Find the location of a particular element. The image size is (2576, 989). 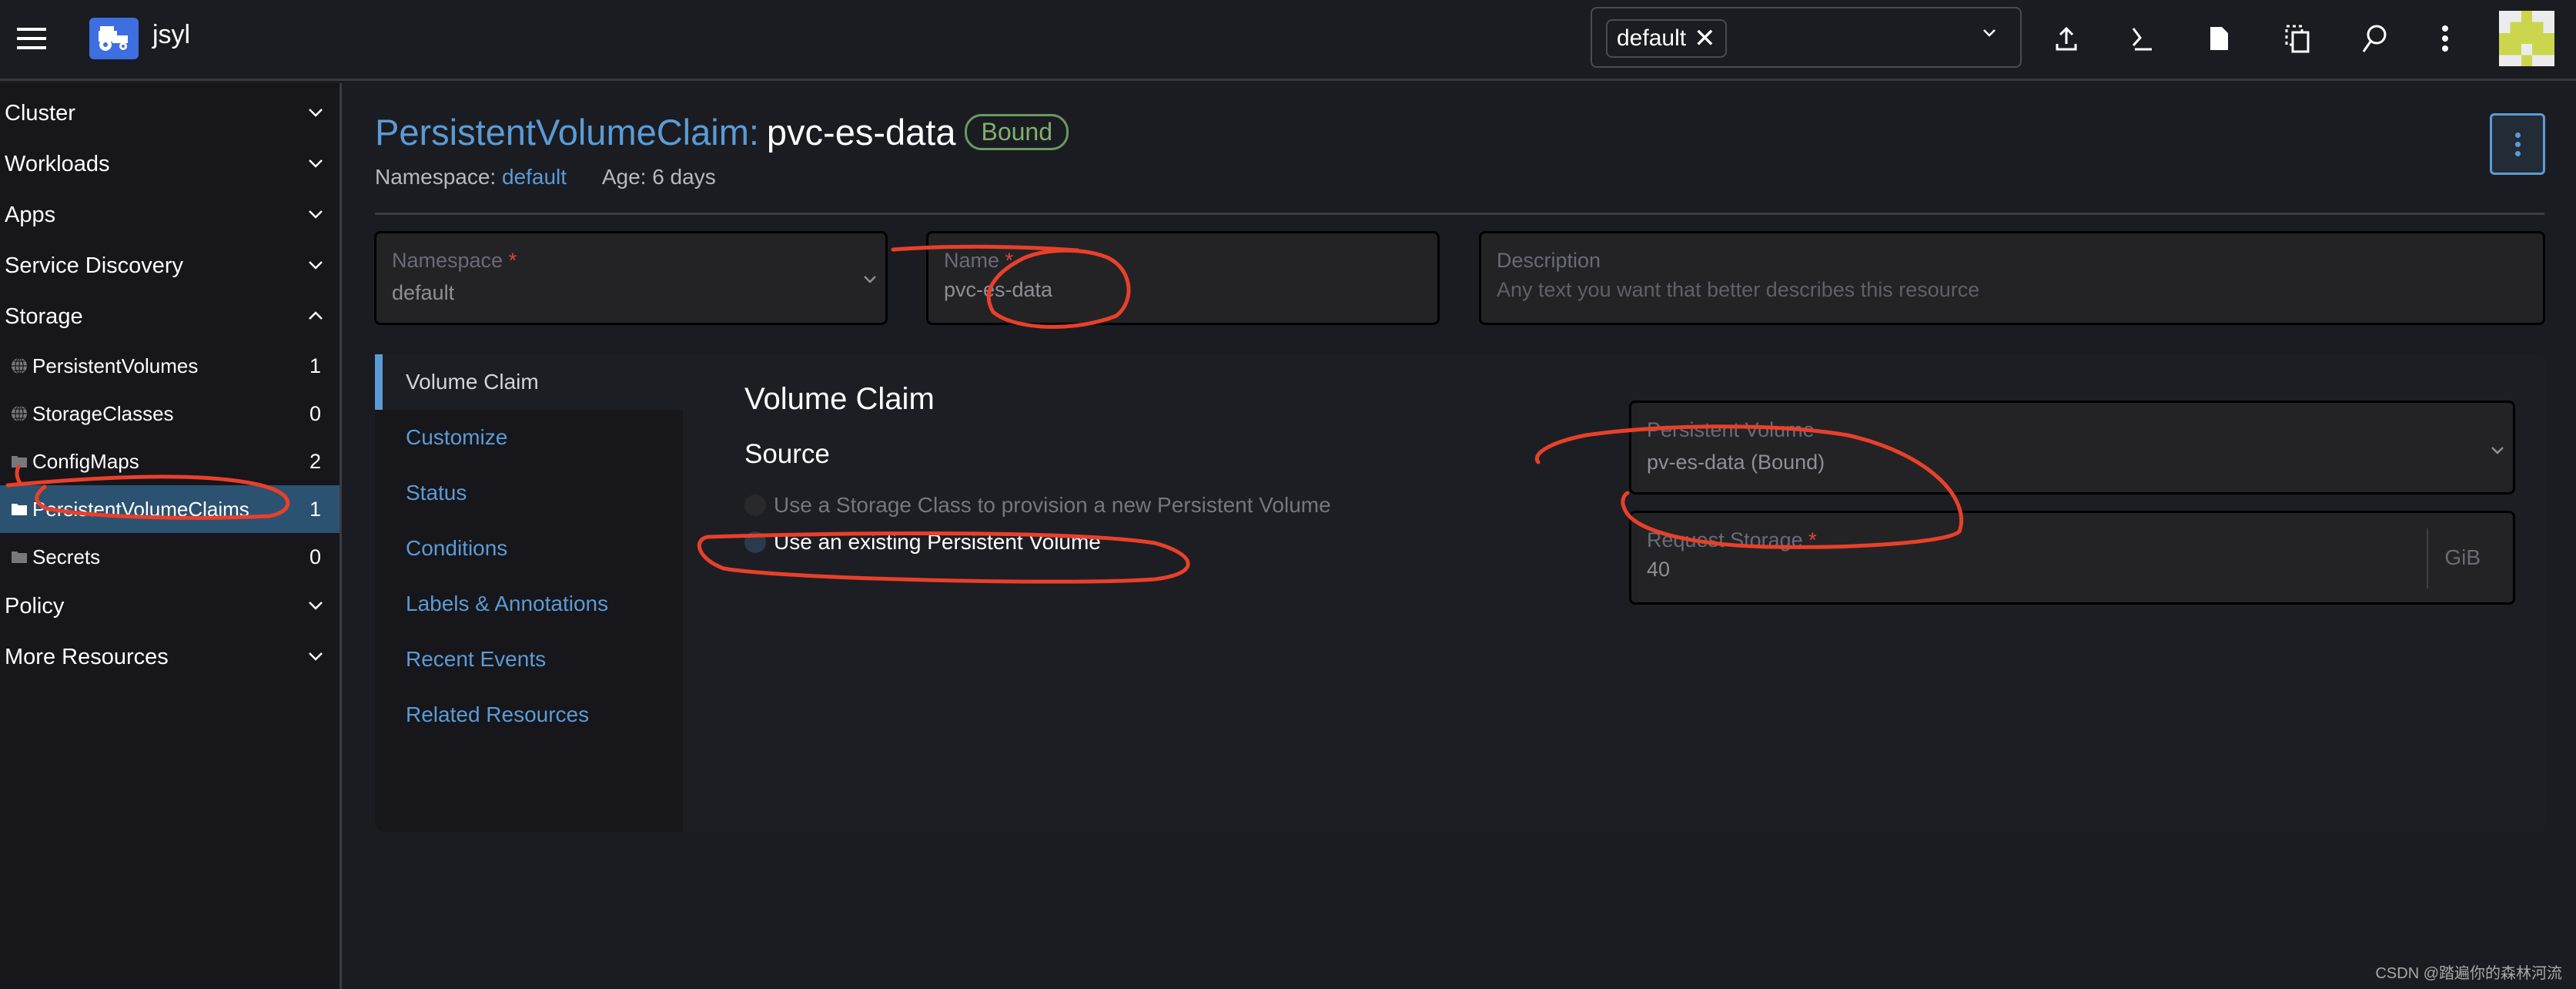

namespace-select: Namespace * default is located at coordinates (631, 278).